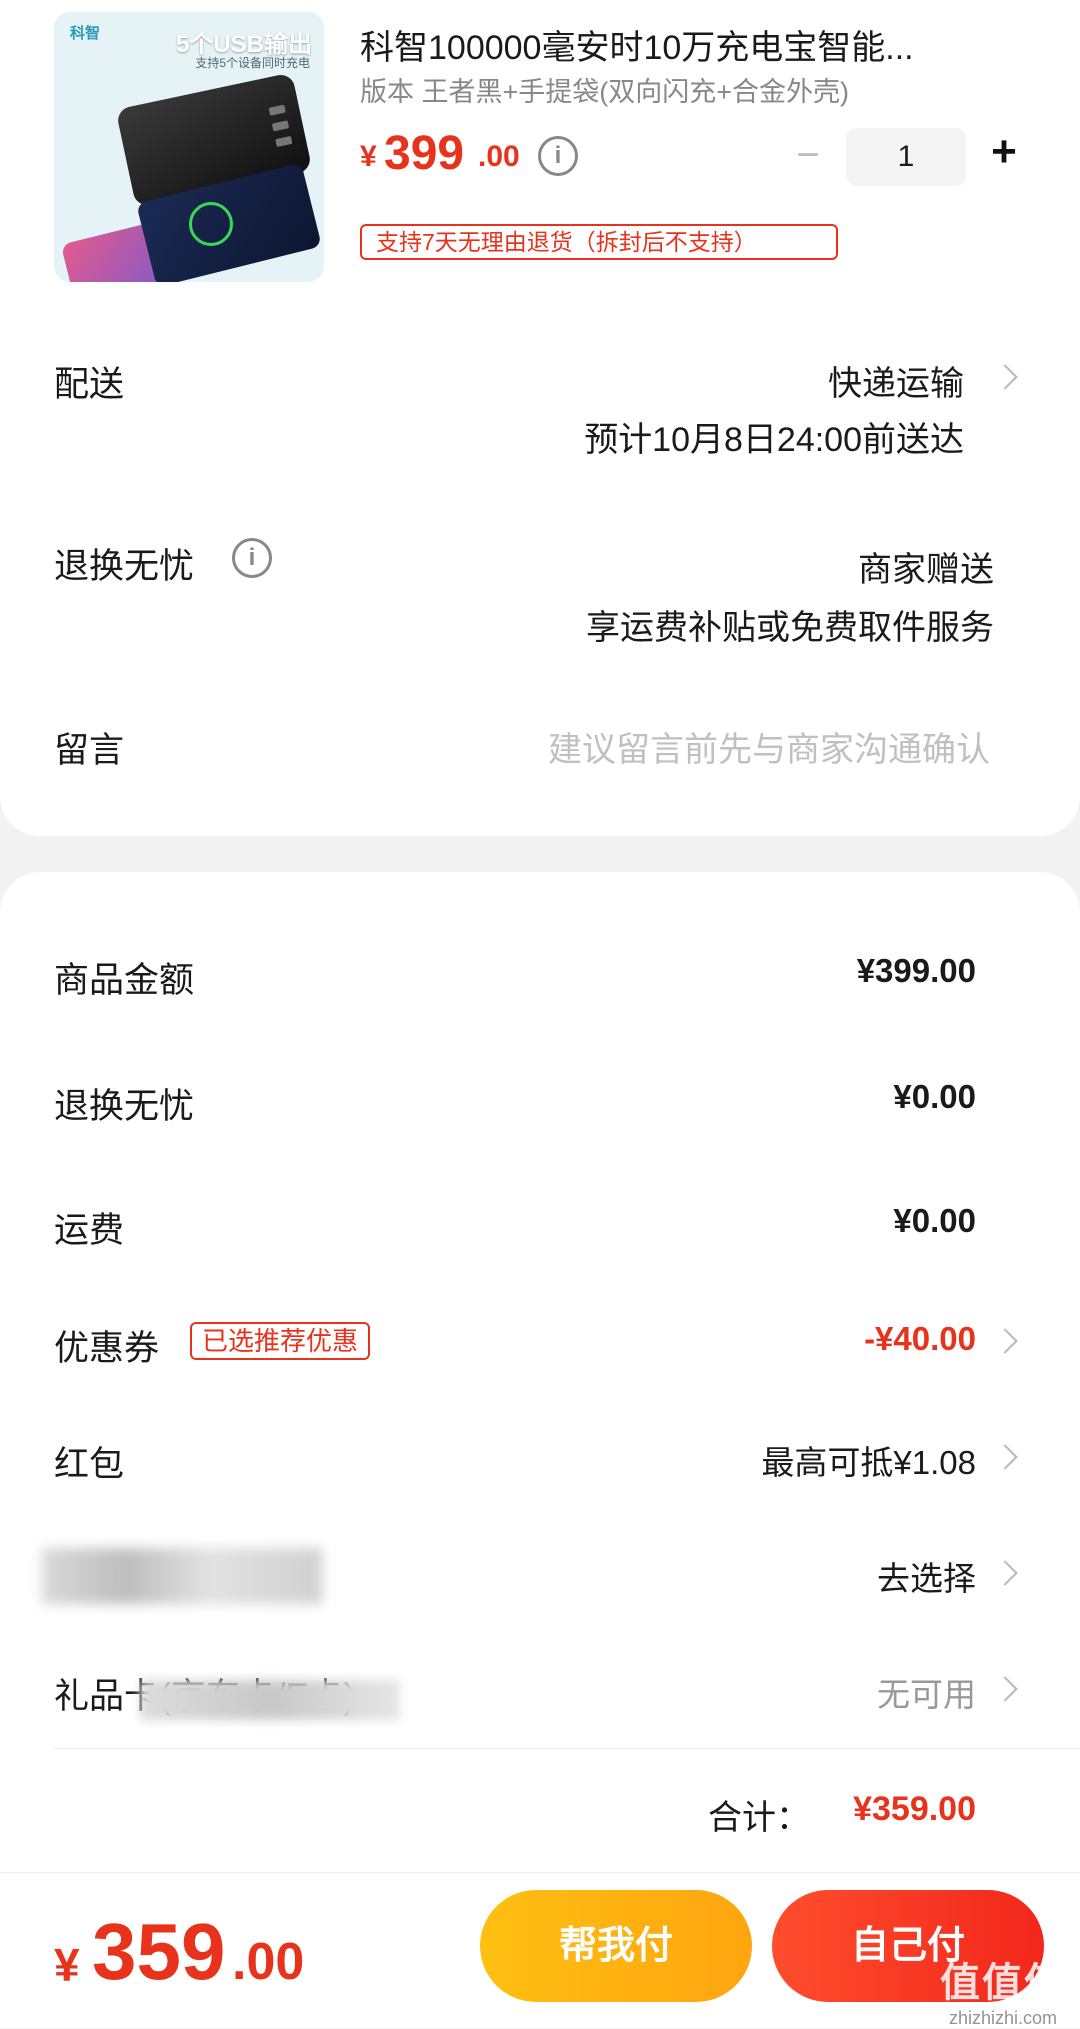 Image resolution: width=1080 pixels, height=2029 pixels. What do you see at coordinates (616, 1946) in the screenshot?
I see `help-me-pay-button: 帮我付` at bounding box center [616, 1946].